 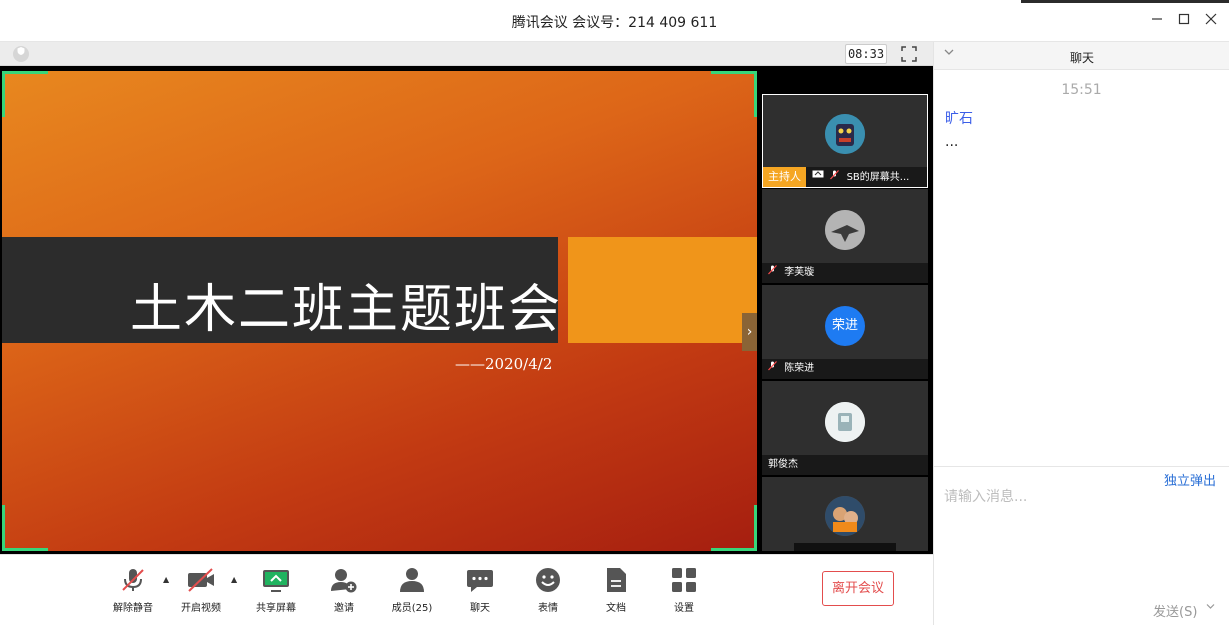 I want to click on participant-name-bar: 李芙璇, so click(x=845, y=273).